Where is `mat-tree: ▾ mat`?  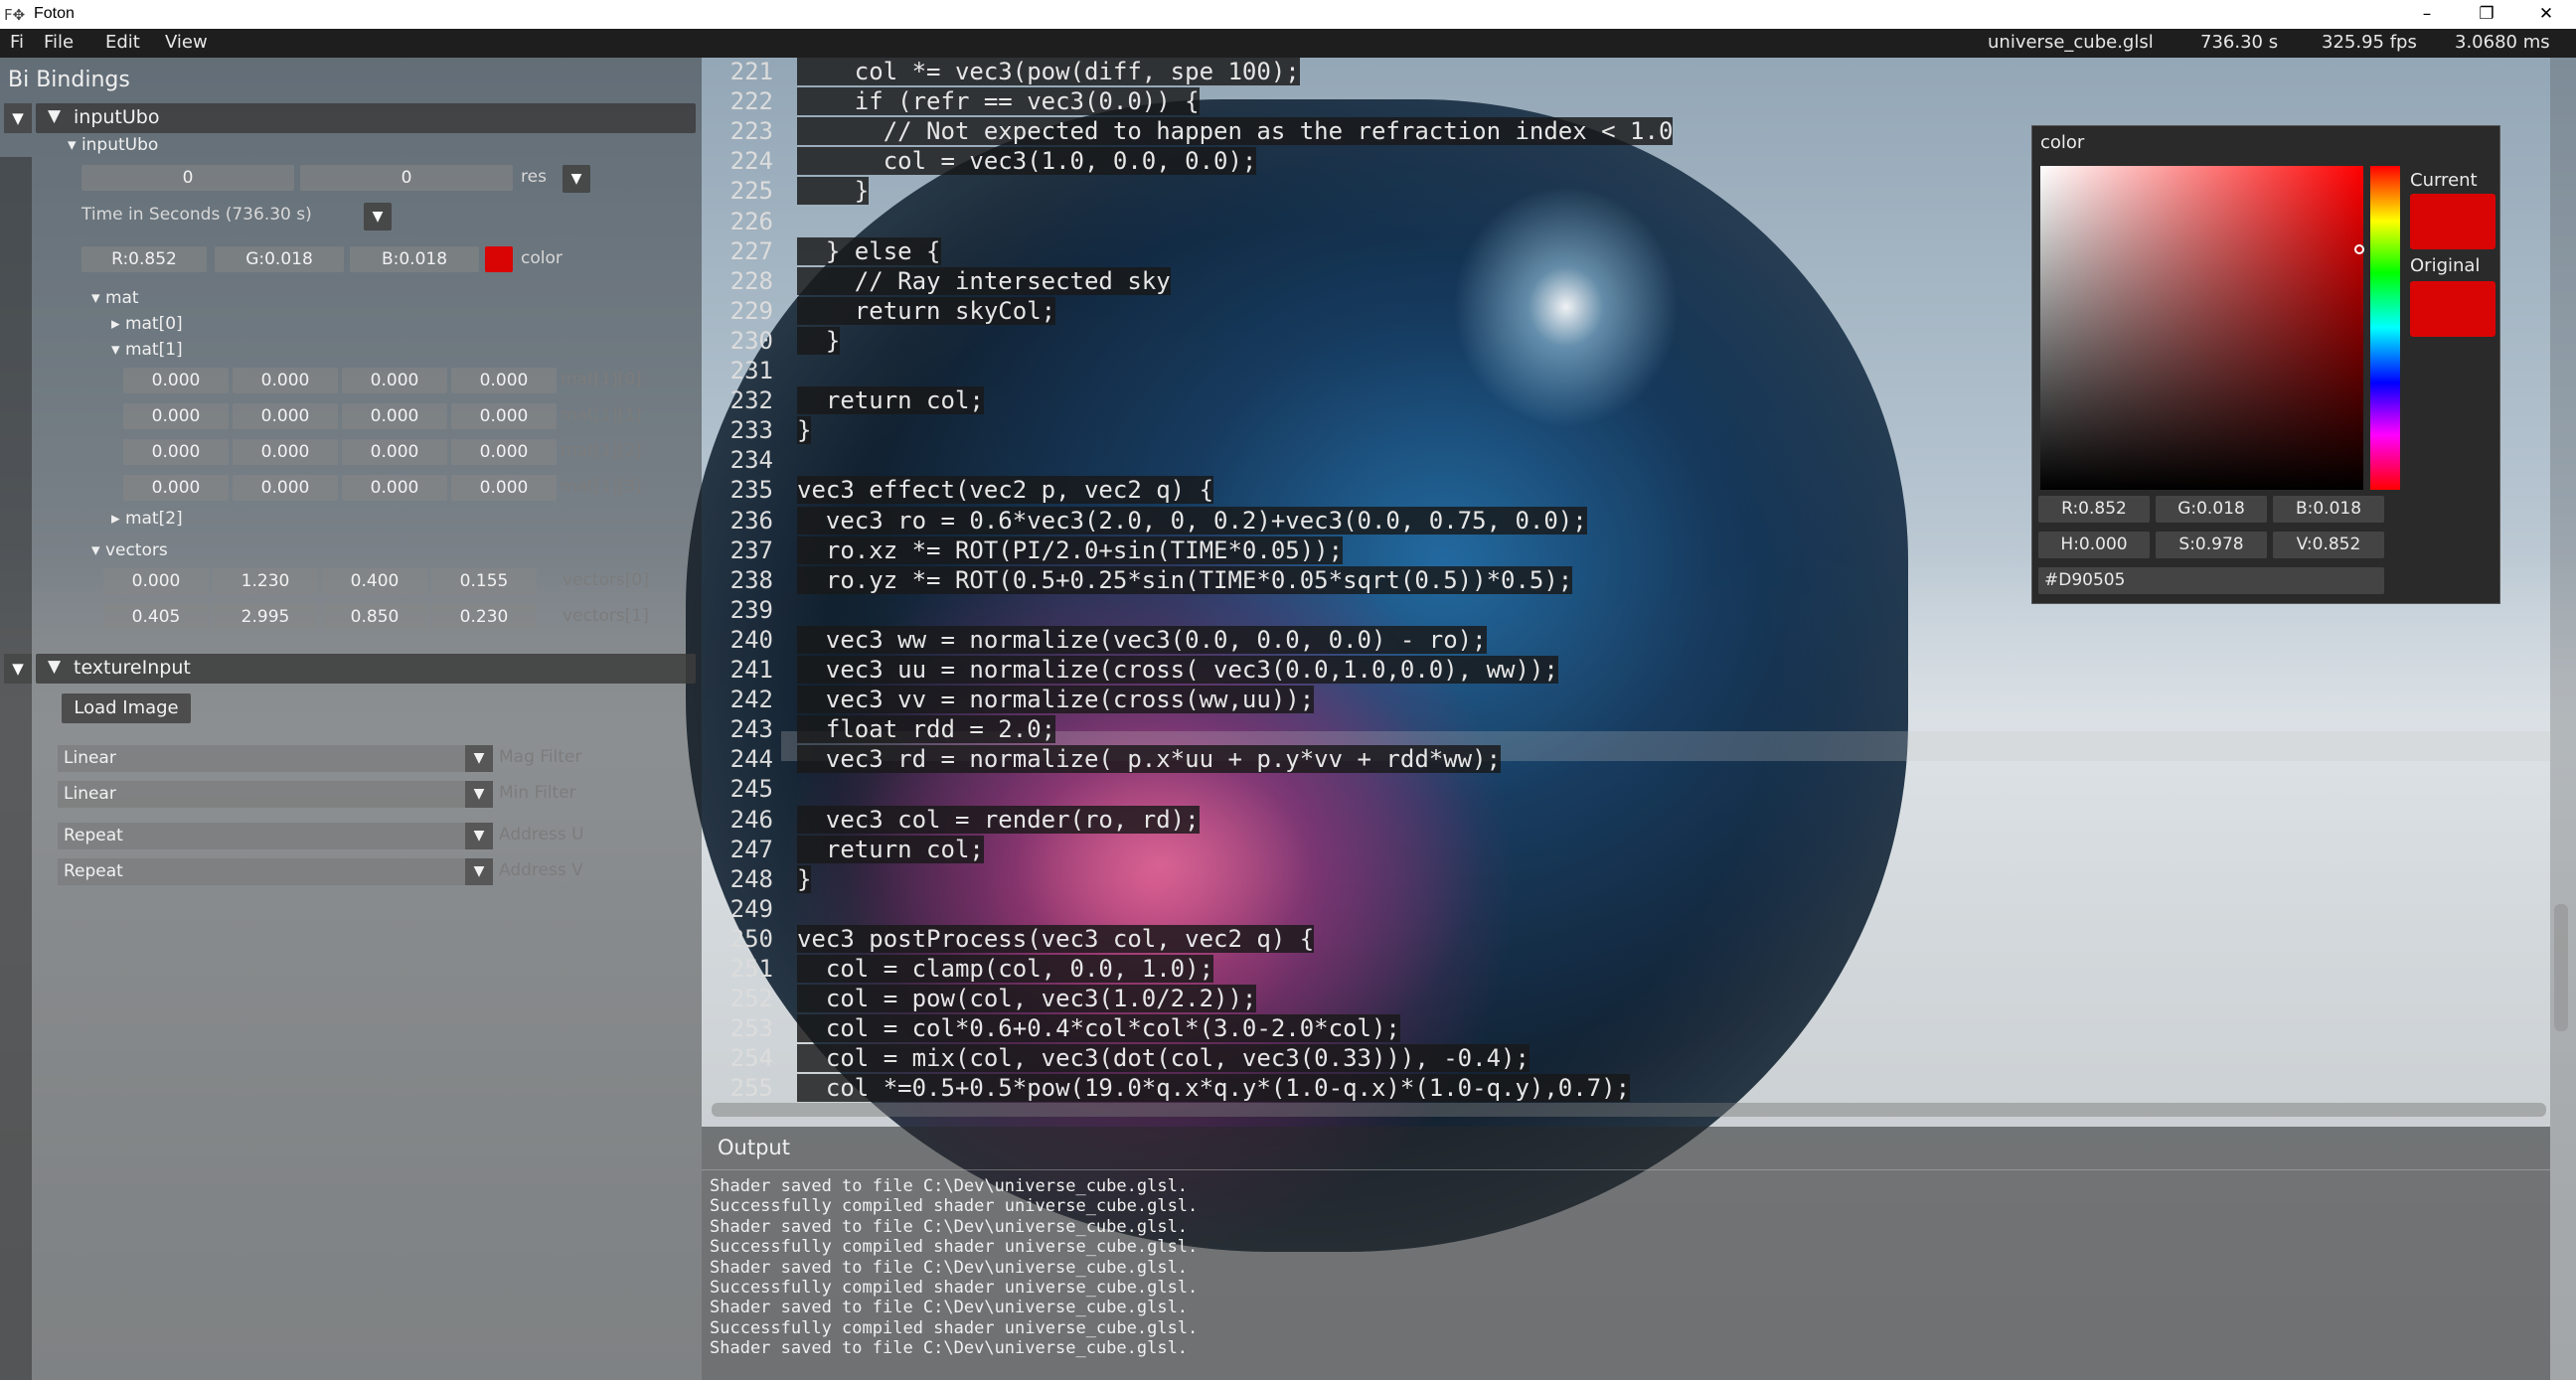 mat-tree: ▾ mat is located at coordinates (115, 298).